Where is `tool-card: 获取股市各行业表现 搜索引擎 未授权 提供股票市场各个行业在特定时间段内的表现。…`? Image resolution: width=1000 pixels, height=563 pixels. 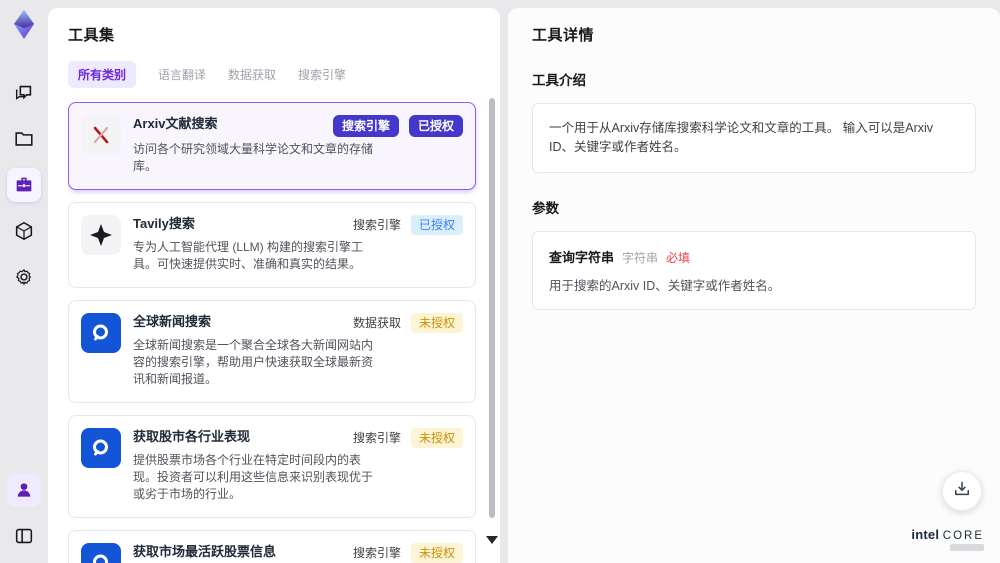
tool-card: 获取股市各行业表现 搜索引擎 未授权 提供股票市场各个行业在特定时间段内的表现。… is located at coordinates (272, 466).